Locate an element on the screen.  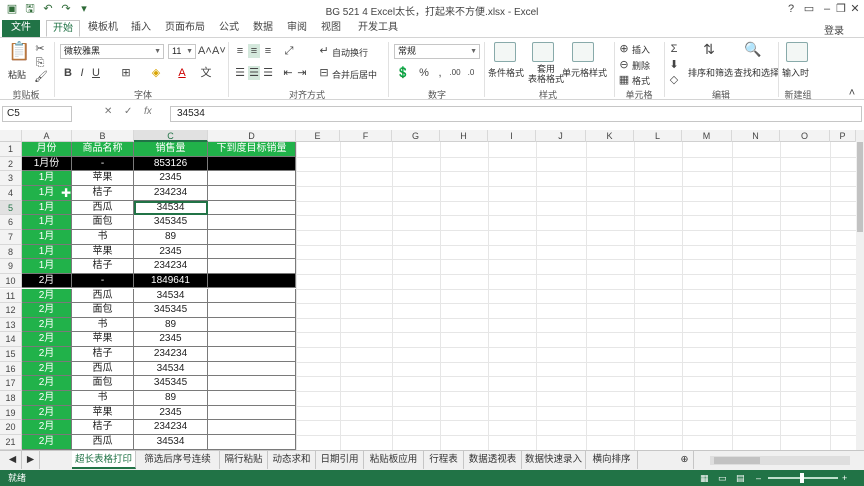
row-header-13: 13 is located at coordinates (11, 325).